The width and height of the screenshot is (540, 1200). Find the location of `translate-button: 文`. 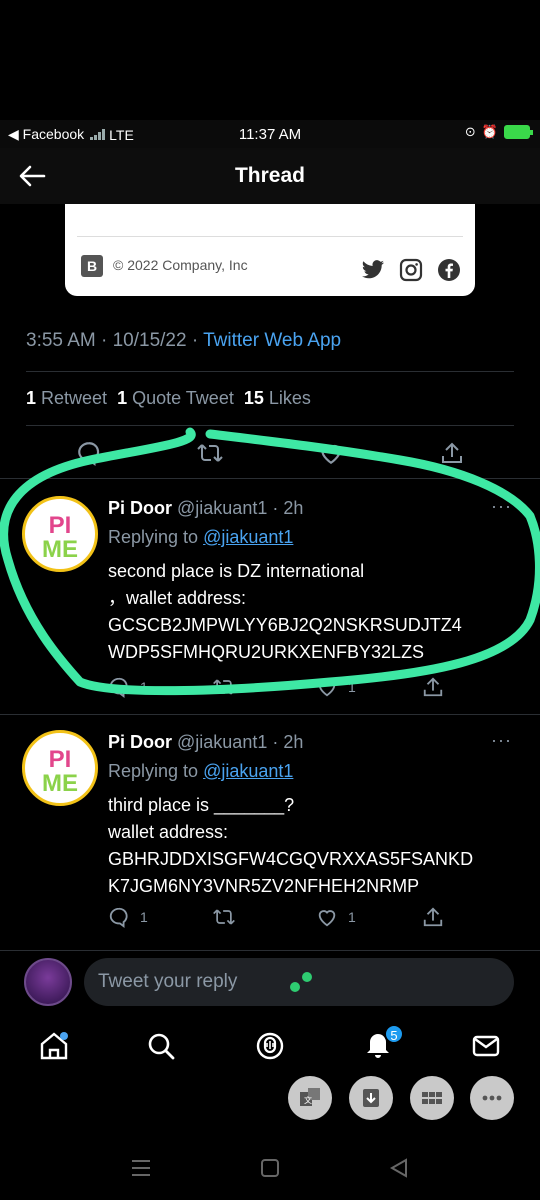

translate-button: 文 is located at coordinates (310, 1098).